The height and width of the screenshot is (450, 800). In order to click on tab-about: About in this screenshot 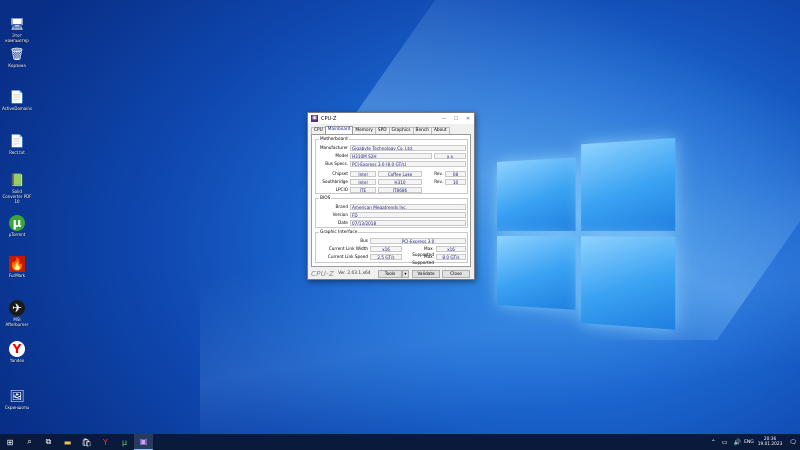, I will do `click(440, 130)`.